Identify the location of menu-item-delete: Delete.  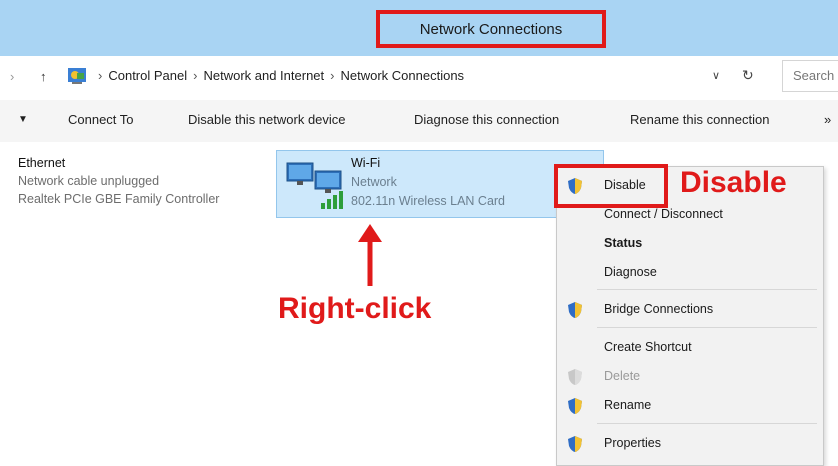
(690, 377).